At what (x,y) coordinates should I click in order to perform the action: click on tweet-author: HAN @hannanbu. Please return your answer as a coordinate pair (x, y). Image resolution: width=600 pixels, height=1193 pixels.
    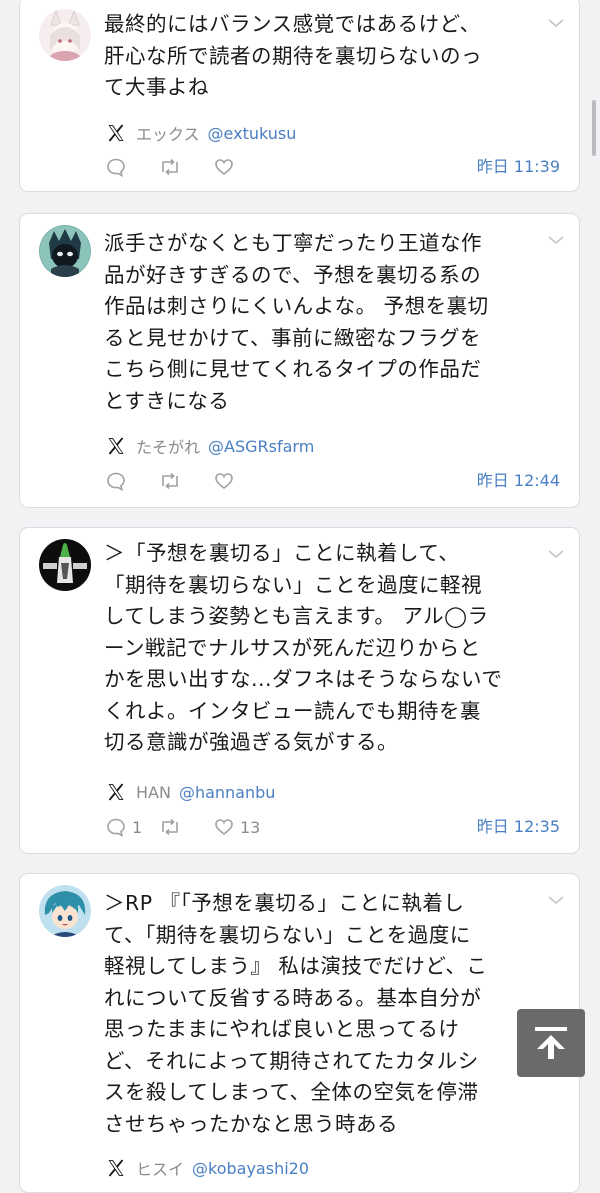
    Looking at the image, I should click on (190, 792).